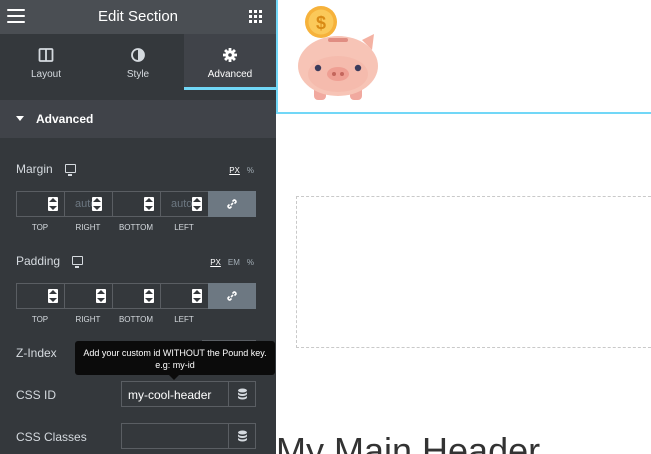 This screenshot has width=651, height=454. What do you see at coordinates (408, 442) in the screenshot?
I see `main-header-text: My Main Header` at bounding box center [408, 442].